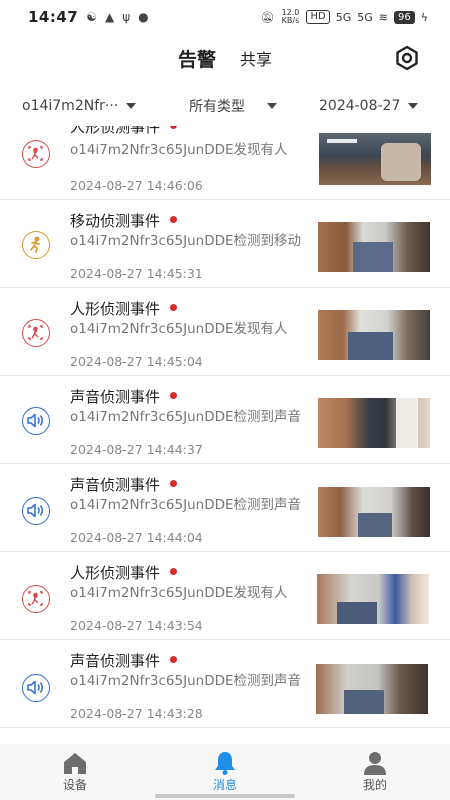 This screenshot has width=450, height=800. What do you see at coordinates (136, 361) in the screenshot?
I see `event-time: 2024-08-27 14:45:04` at bounding box center [136, 361].